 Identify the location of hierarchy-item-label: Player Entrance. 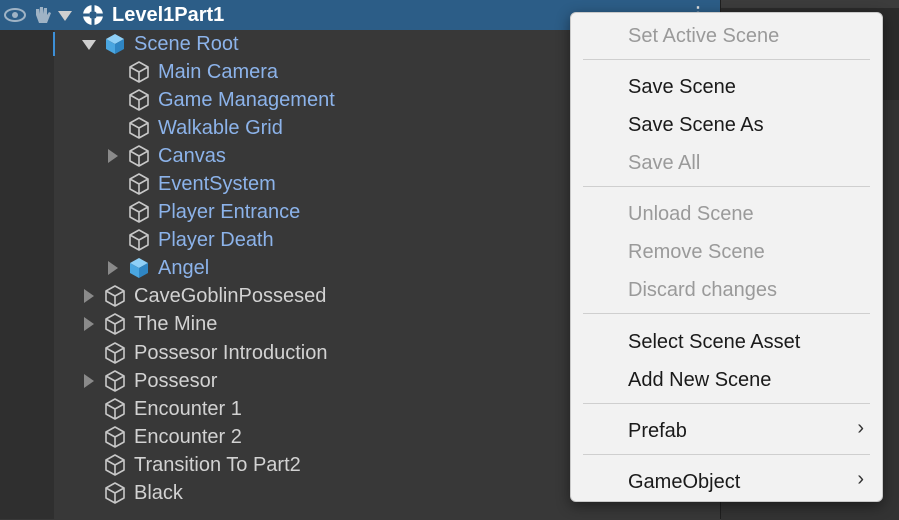
(229, 212).